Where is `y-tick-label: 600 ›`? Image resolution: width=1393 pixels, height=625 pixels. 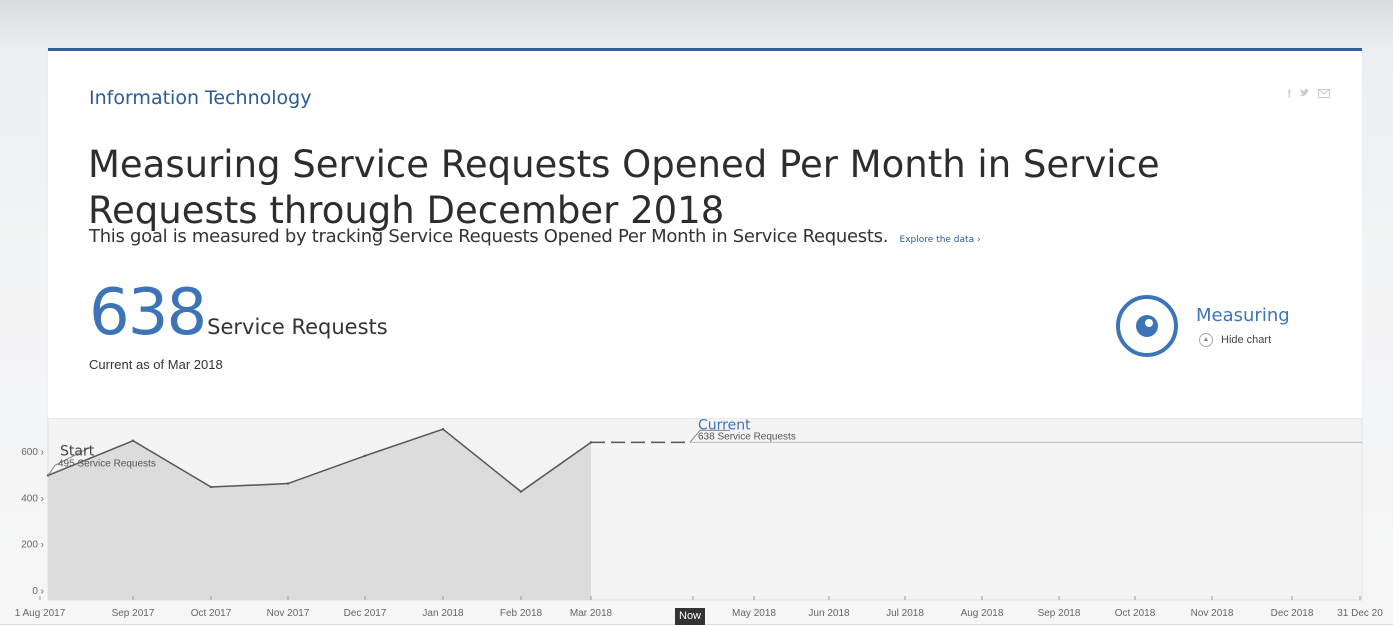 y-tick-label: 600 › is located at coordinates (32, 452).